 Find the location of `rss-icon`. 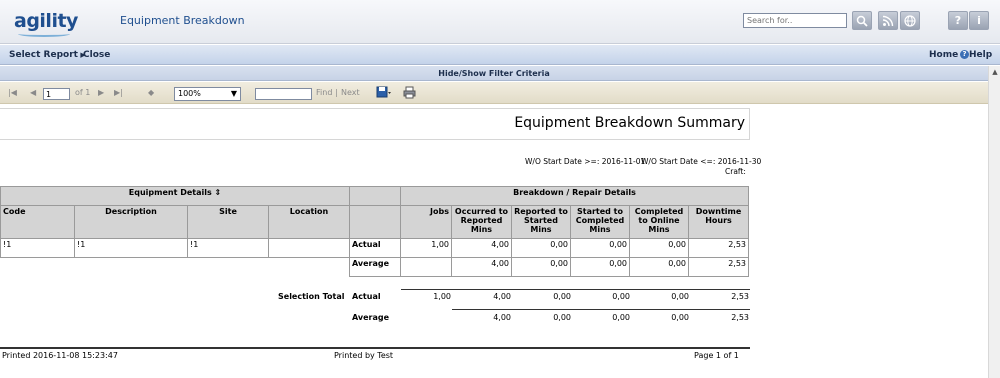

rss-icon is located at coordinates (888, 21).